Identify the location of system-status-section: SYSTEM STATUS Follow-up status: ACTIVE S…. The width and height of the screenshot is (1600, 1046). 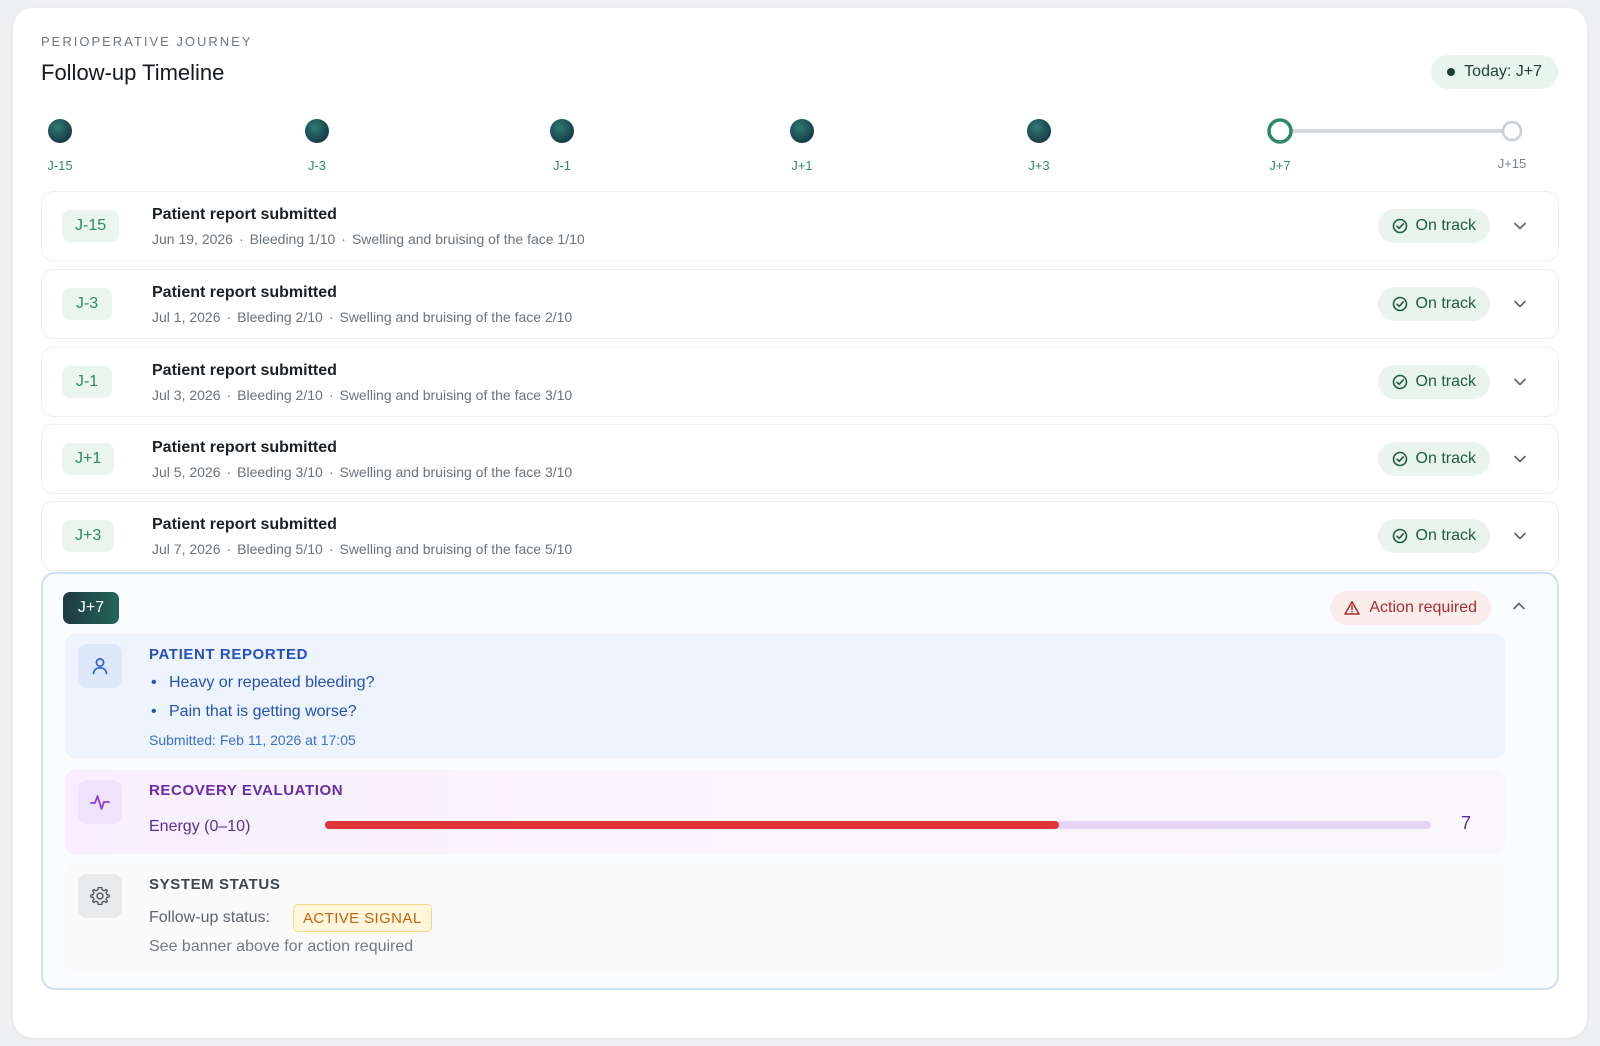
(785, 918).